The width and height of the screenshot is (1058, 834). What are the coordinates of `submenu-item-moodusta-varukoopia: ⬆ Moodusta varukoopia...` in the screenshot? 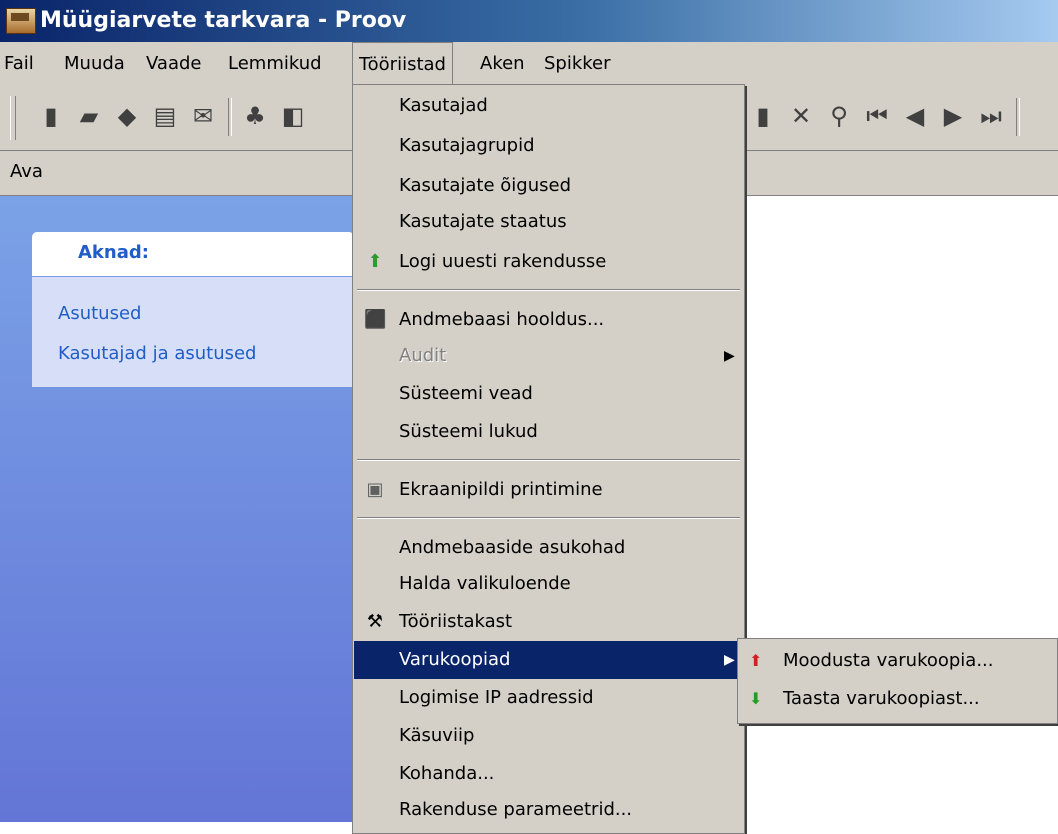 It's located at (897, 661).